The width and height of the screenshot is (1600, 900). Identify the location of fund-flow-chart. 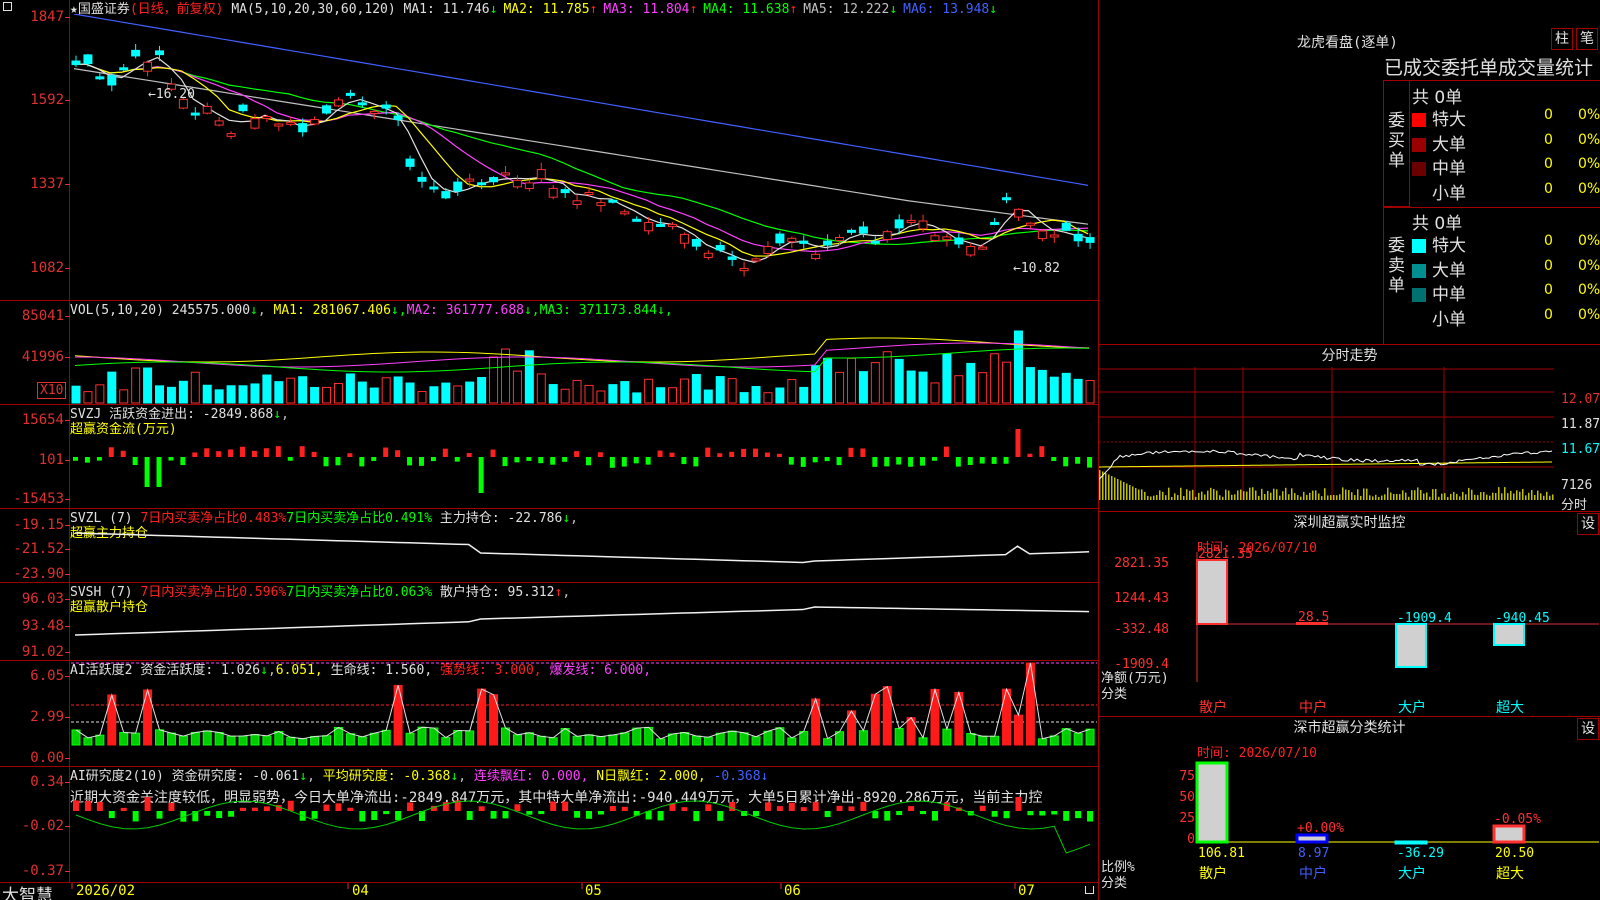
(584, 456).